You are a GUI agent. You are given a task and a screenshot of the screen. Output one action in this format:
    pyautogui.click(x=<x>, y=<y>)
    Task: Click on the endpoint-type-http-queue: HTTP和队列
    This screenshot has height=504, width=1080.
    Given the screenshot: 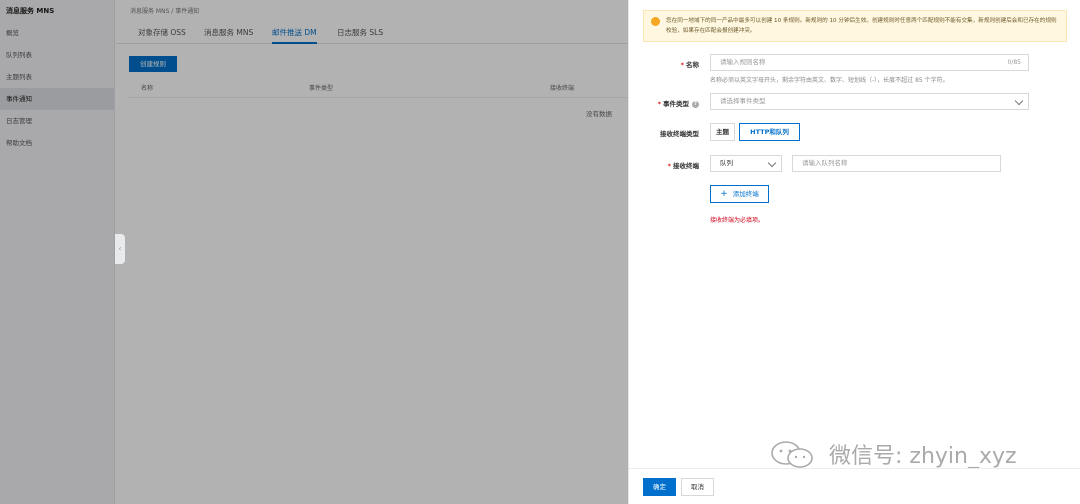 What is the action you would take?
    pyautogui.click(x=769, y=132)
    